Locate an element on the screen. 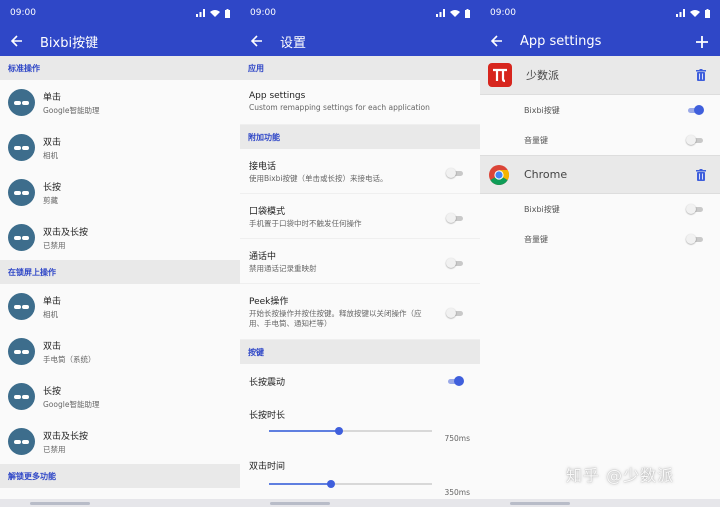 This screenshot has height=507, width=720. action-texts: 单击 相机 is located at coordinates (52, 307).